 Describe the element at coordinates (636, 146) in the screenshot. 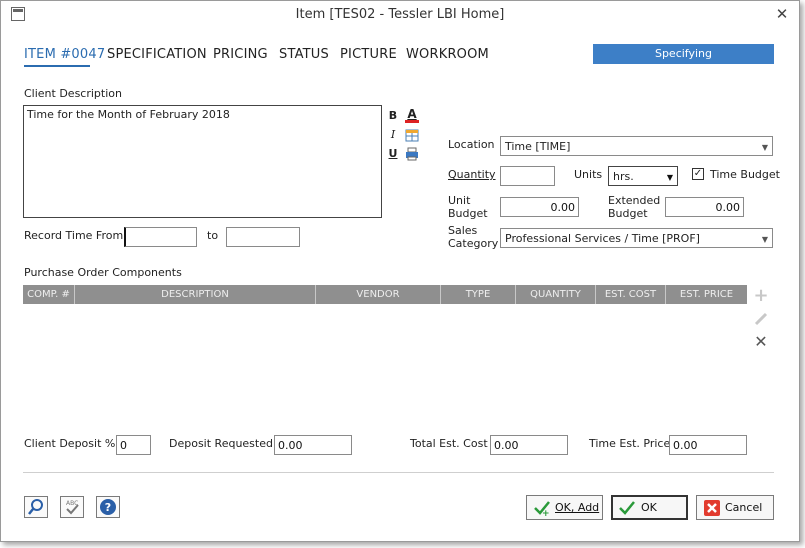

I see `location-select: Time [TIME] ▼` at that location.